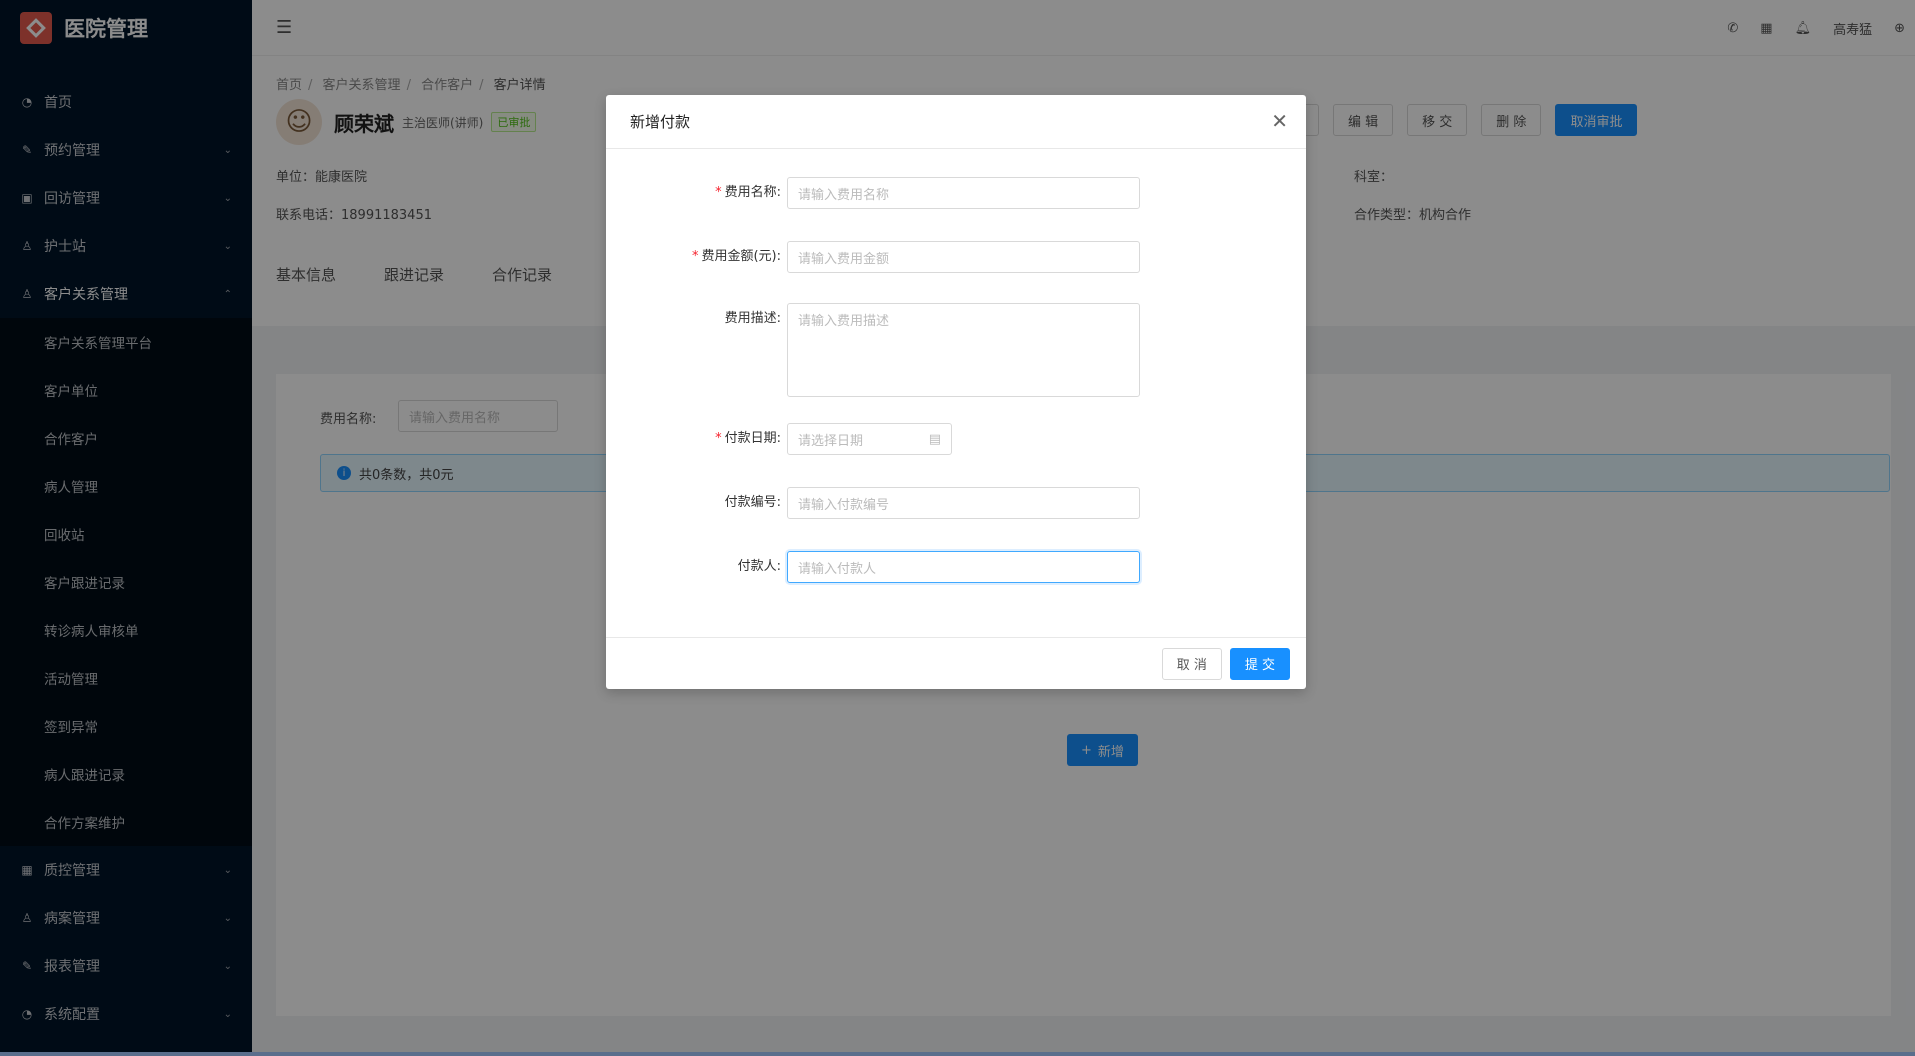  Describe the element at coordinates (956, 122) in the screenshot. I see `modal-header: 新增付款 ✕` at that location.